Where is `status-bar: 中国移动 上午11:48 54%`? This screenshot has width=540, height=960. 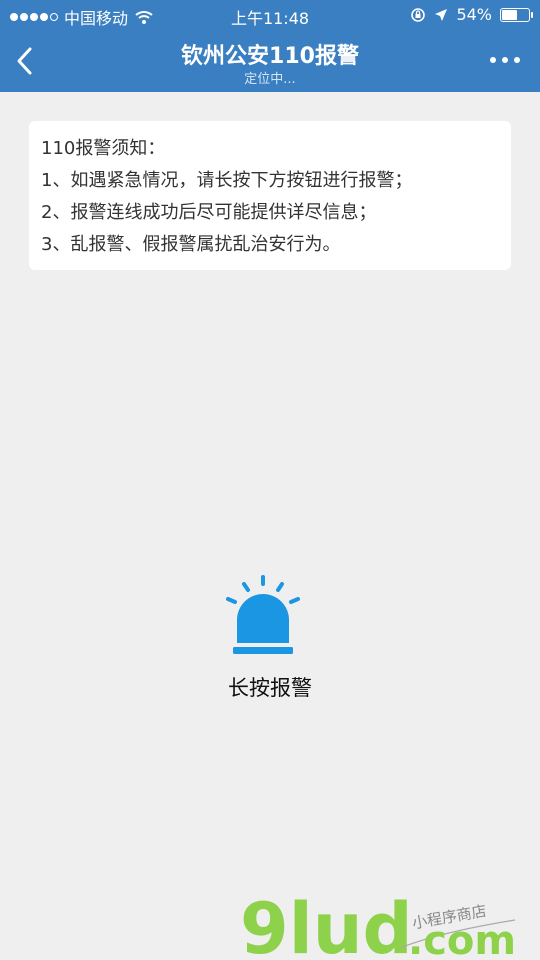 status-bar: 中国移动 上午11:48 54% is located at coordinates (270, 15).